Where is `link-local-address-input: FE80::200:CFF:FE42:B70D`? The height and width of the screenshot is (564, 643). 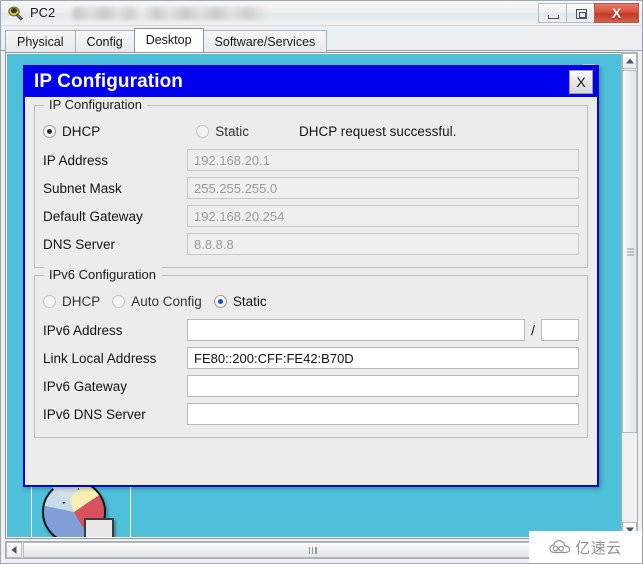
link-local-address-input: FE80::200:CFF:FE42:B70D is located at coordinates (383, 358).